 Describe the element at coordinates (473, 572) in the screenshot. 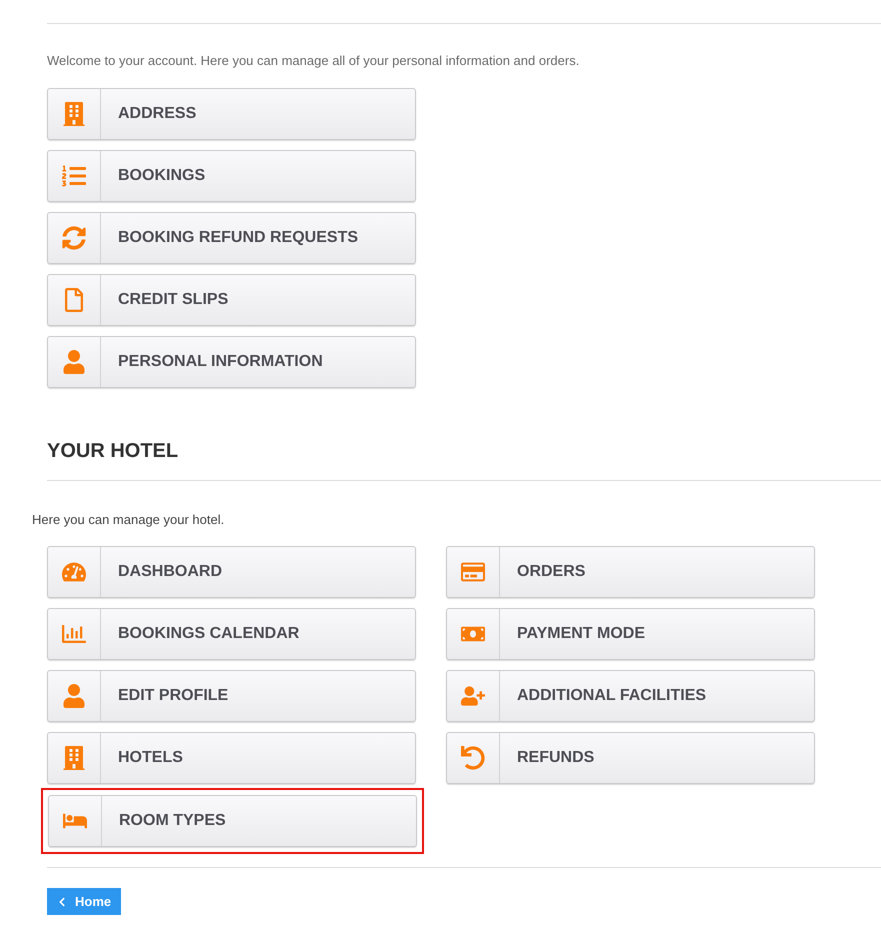

I see `credit-card-icon` at that location.